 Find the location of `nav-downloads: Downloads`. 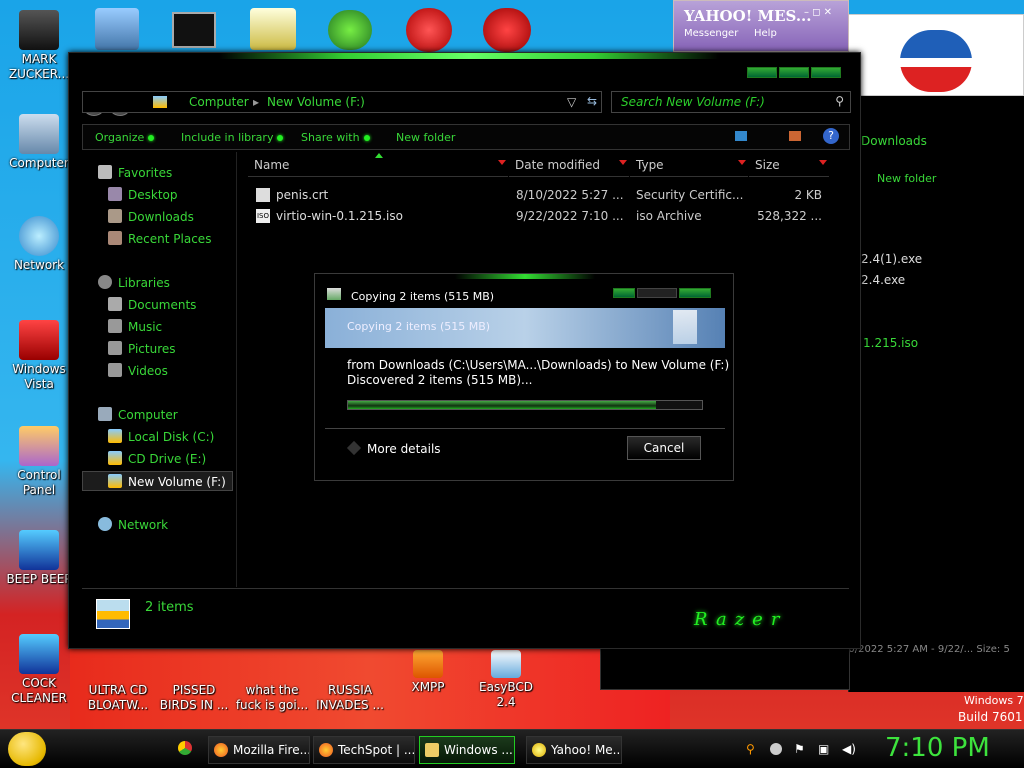

nav-downloads: Downloads is located at coordinates (151, 216).